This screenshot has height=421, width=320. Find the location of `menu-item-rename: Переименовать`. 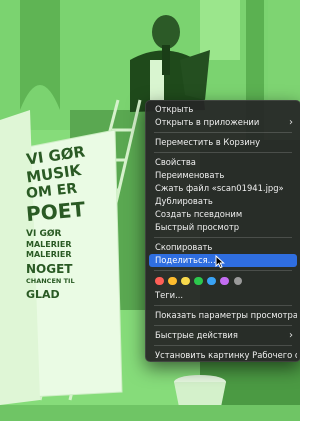

menu-item-rename: Переименовать is located at coordinates (223, 175).